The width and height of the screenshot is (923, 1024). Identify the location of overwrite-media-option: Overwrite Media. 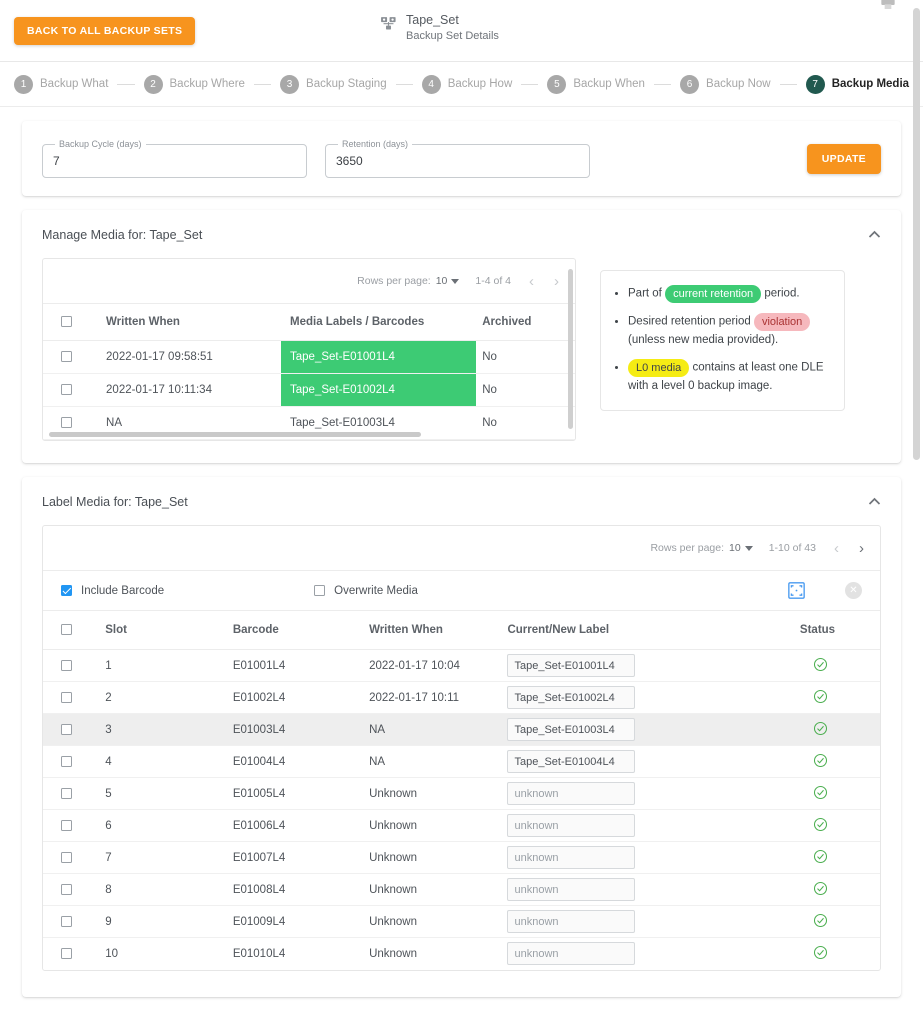
(366, 591).